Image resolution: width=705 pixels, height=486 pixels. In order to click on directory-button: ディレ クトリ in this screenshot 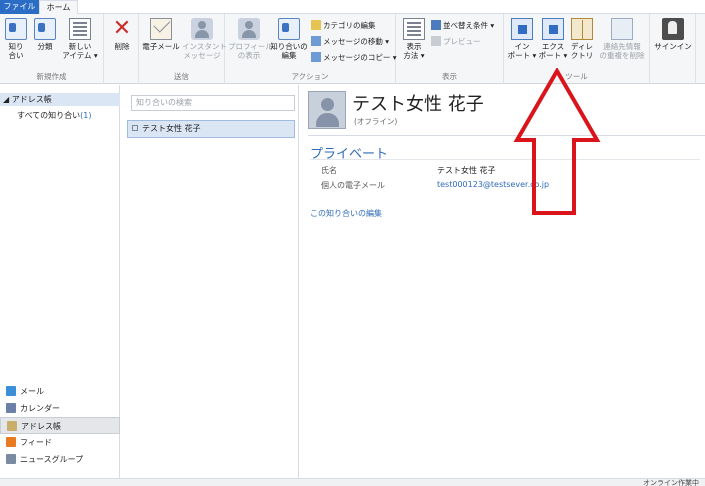, I will do `click(582, 39)`.